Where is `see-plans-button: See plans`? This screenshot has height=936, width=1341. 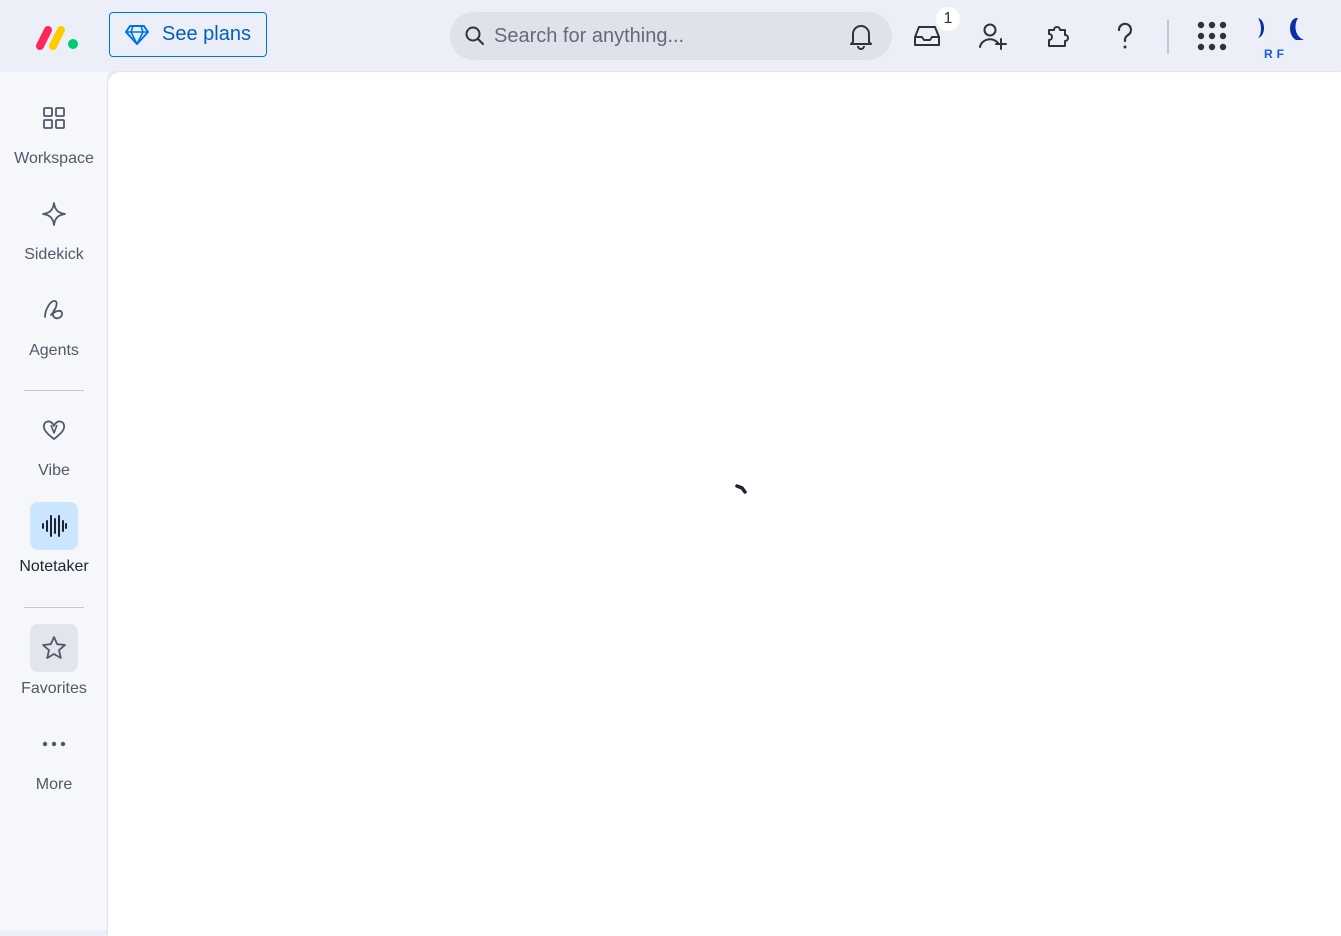 see-plans-button: See plans is located at coordinates (188, 34).